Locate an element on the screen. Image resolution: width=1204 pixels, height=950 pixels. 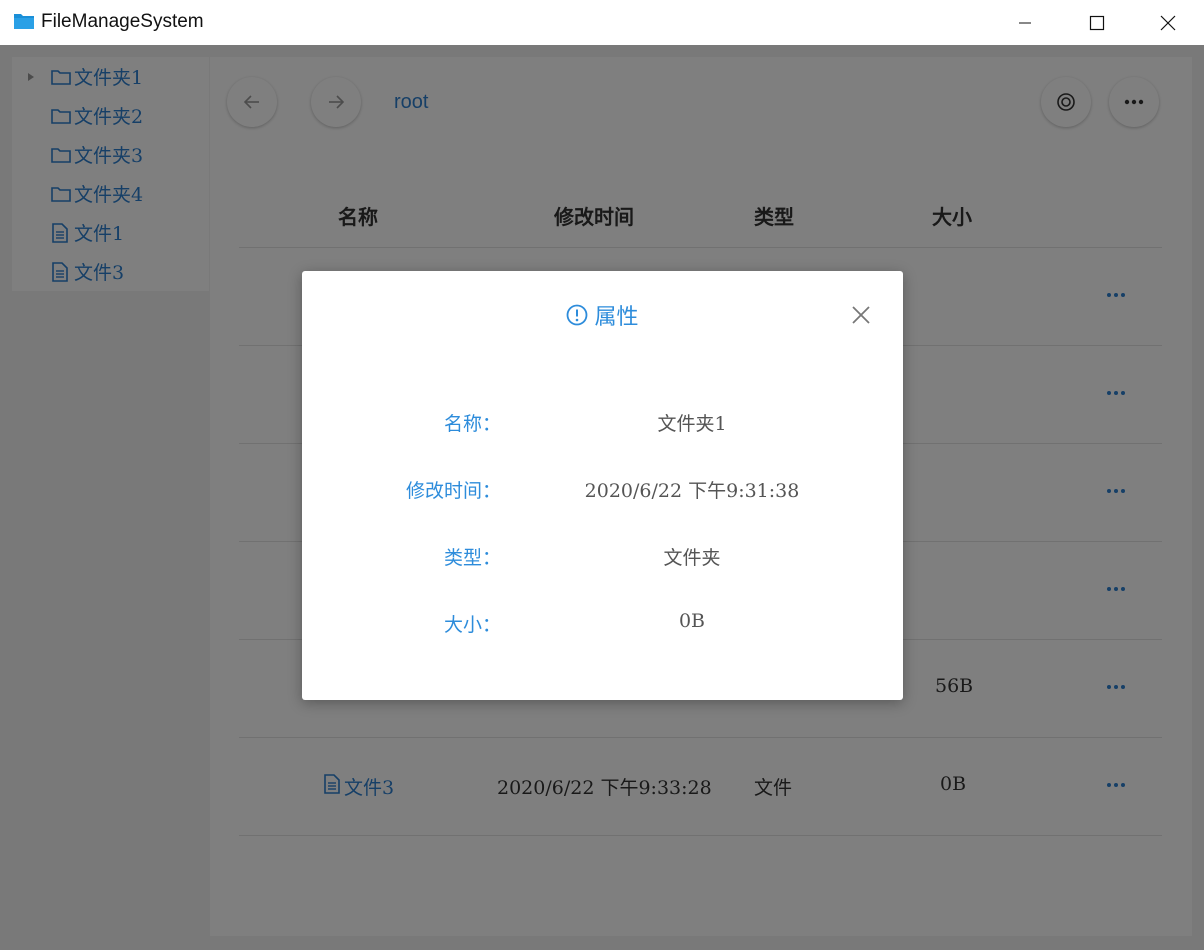
minimize-icon is located at coordinates (1025, 22).